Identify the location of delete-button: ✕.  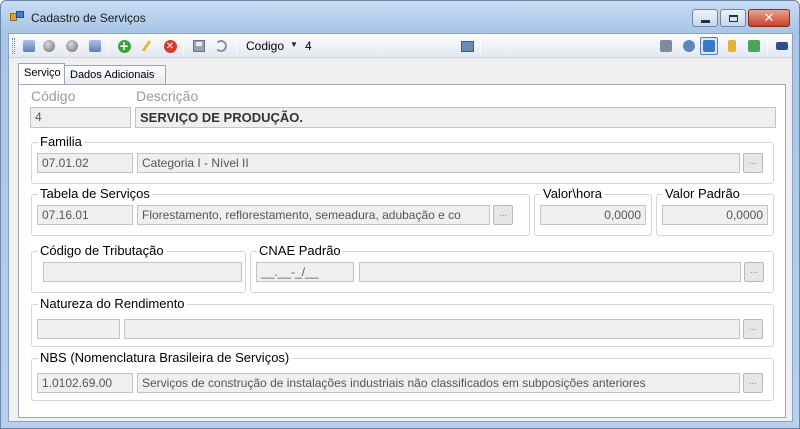
(170, 46).